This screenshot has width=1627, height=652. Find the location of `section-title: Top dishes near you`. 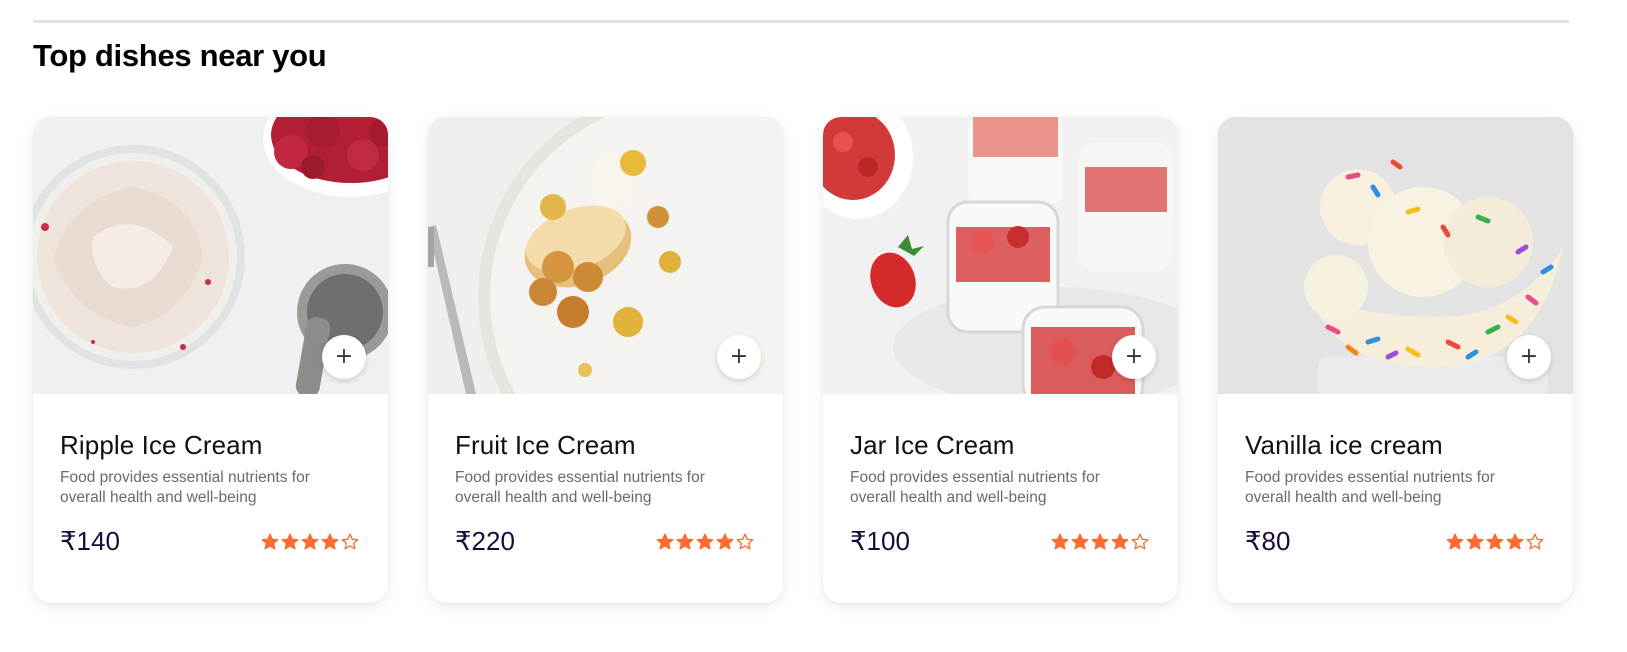

section-title: Top dishes near you is located at coordinates (180, 55).